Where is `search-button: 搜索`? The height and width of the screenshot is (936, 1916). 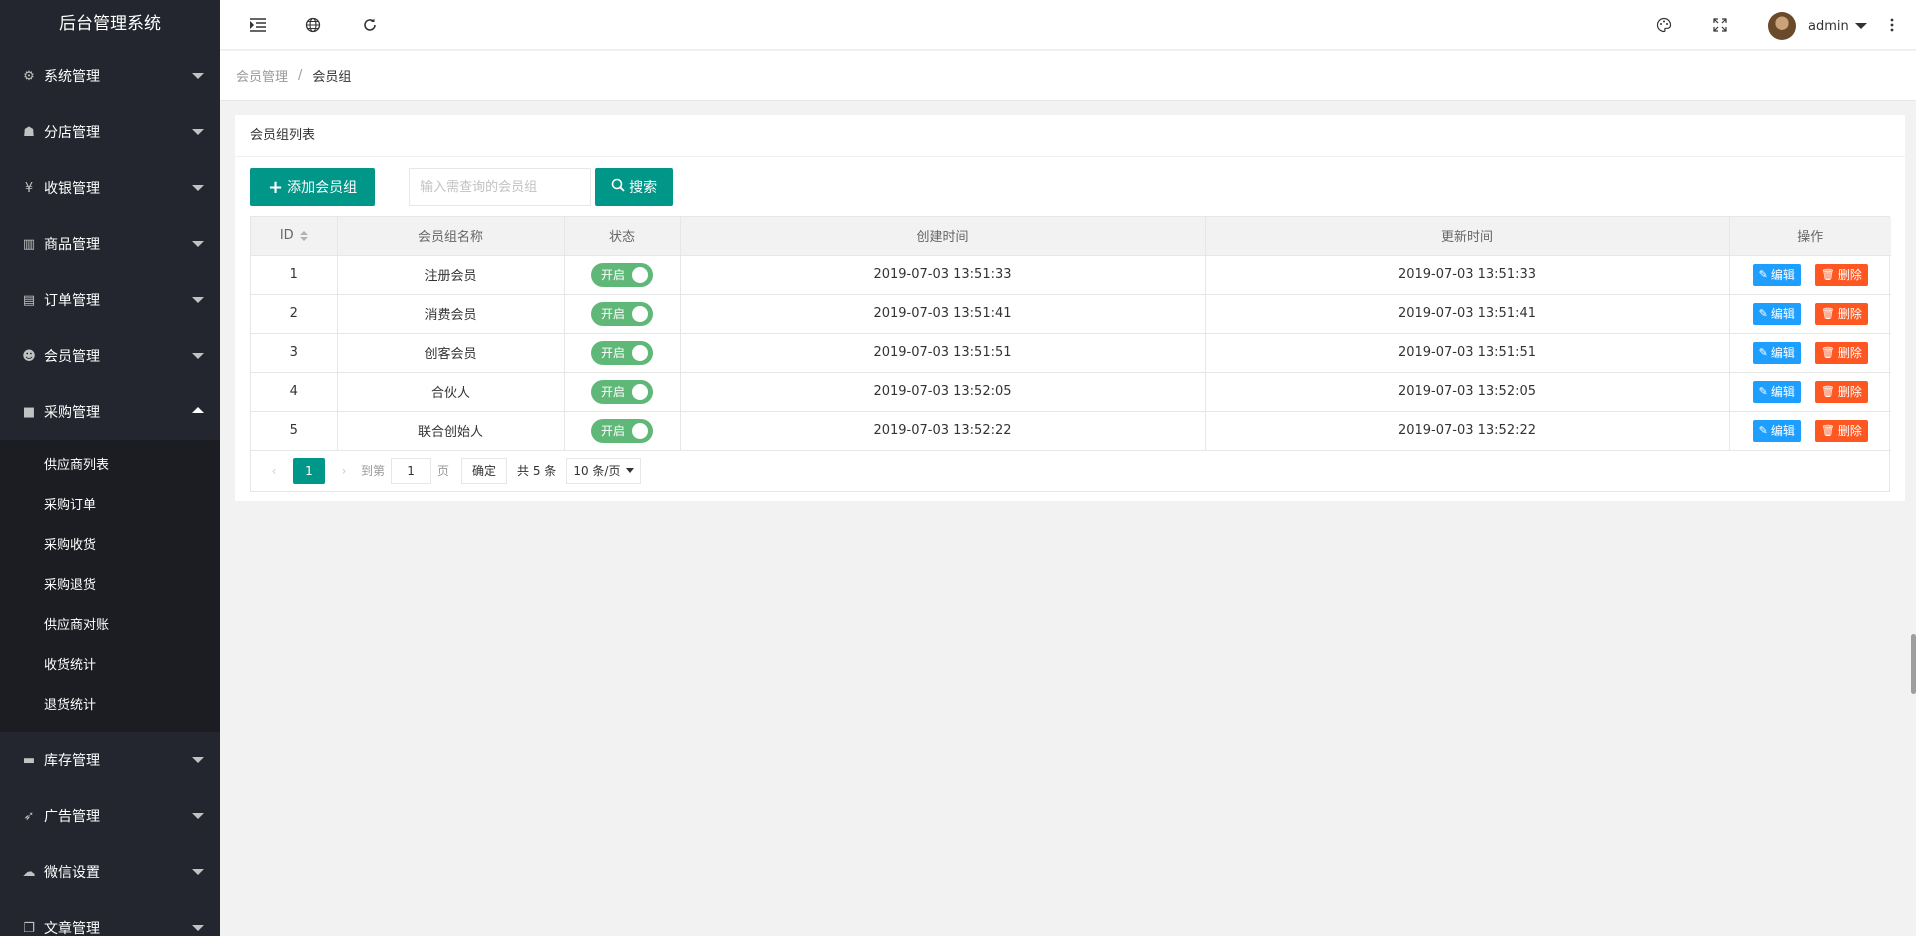 search-button: 搜索 is located at coordinates (634, 187).